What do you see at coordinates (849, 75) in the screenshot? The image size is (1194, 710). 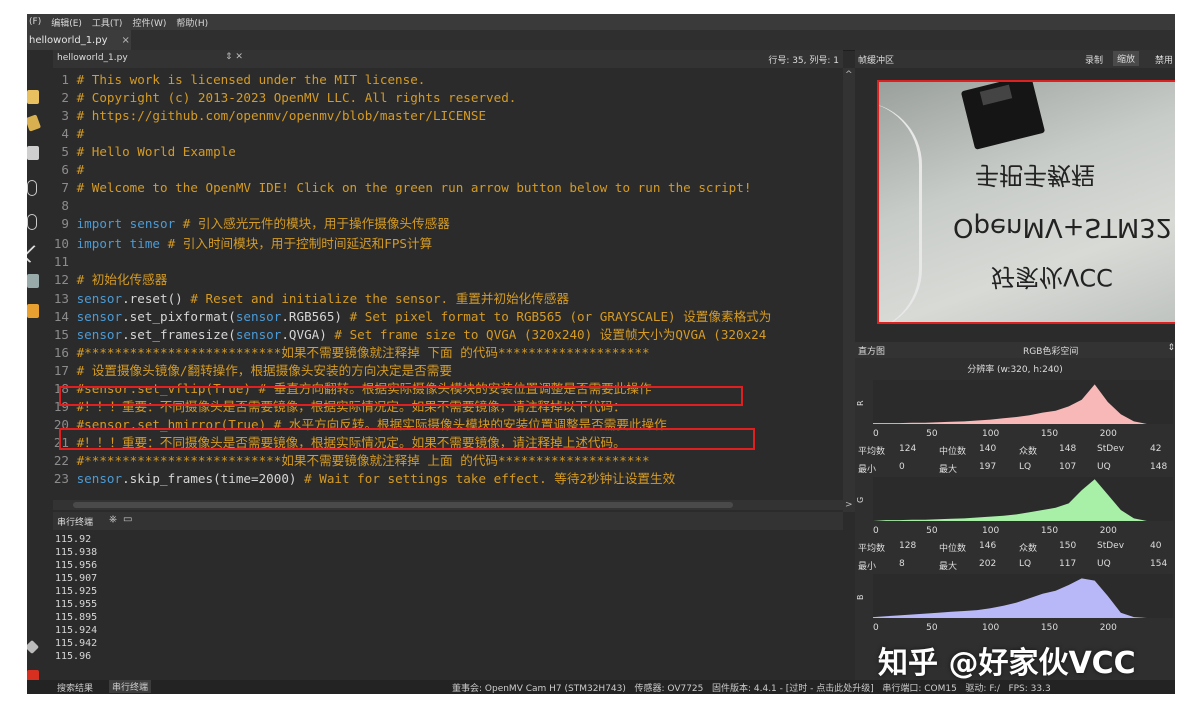 I see `scroll-up-icon: ^` at bounding box center [849, 75].